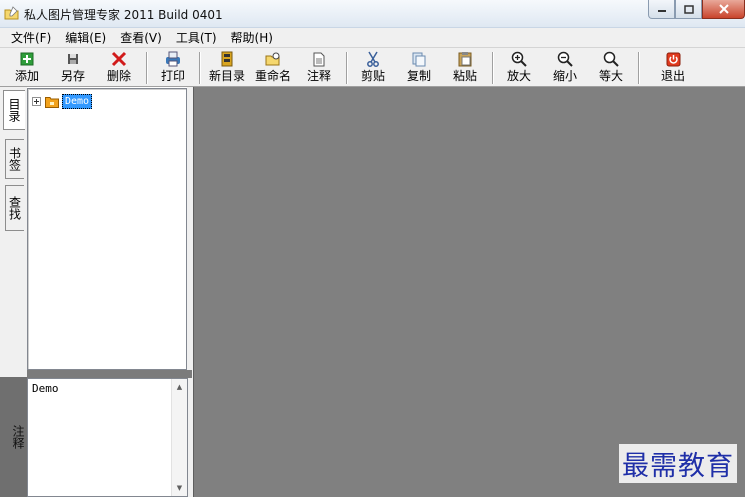 The width and height of the screenshot is (745, 497). What do you see at coordinates (141, 38) in the screenshot?
I see `menu-view: 查看(V)` at bounding box center [141, 38].